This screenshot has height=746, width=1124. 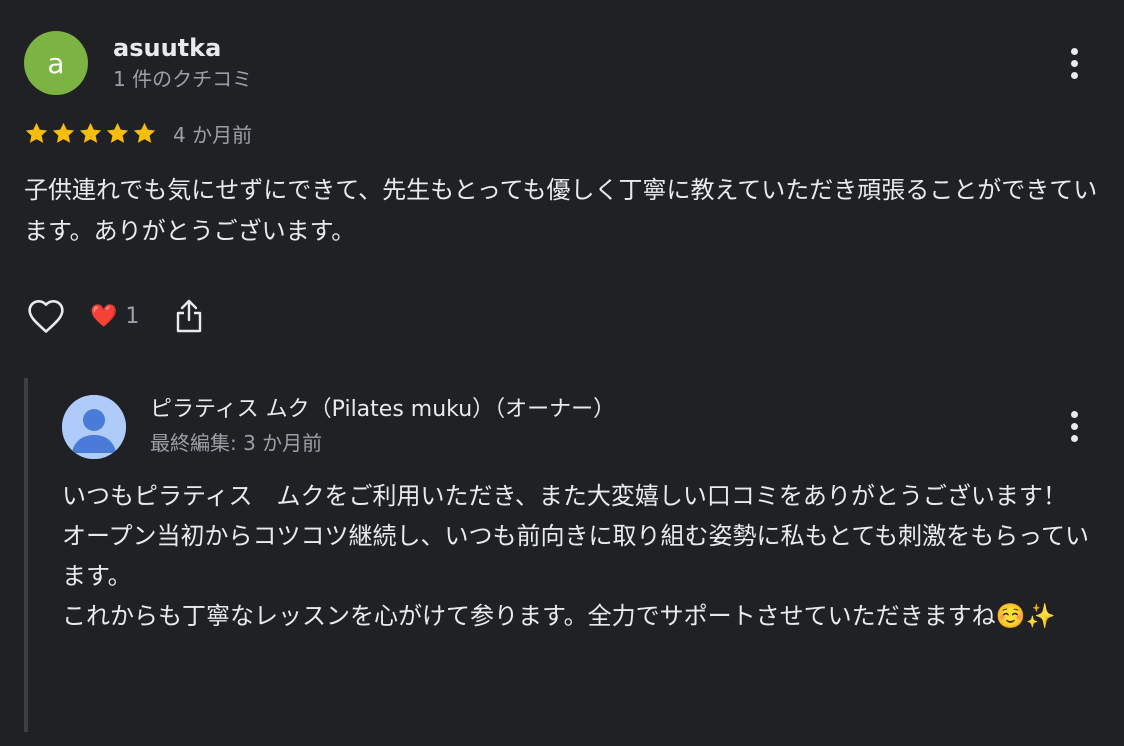 I want to click on star-rating, so click(x=90, y=133).